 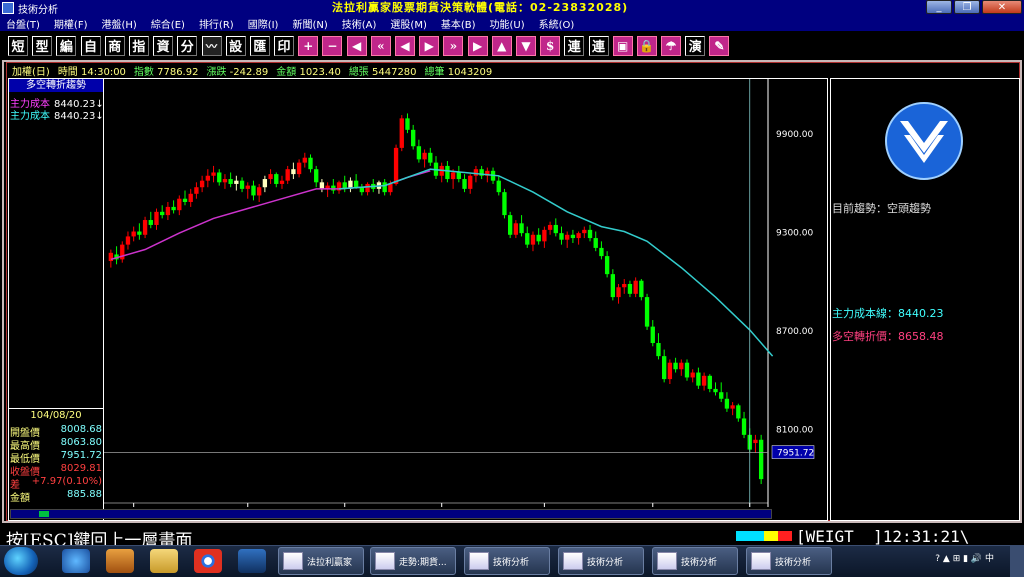 I want to click on restore-button: ❐, so click(x=967, y=7).